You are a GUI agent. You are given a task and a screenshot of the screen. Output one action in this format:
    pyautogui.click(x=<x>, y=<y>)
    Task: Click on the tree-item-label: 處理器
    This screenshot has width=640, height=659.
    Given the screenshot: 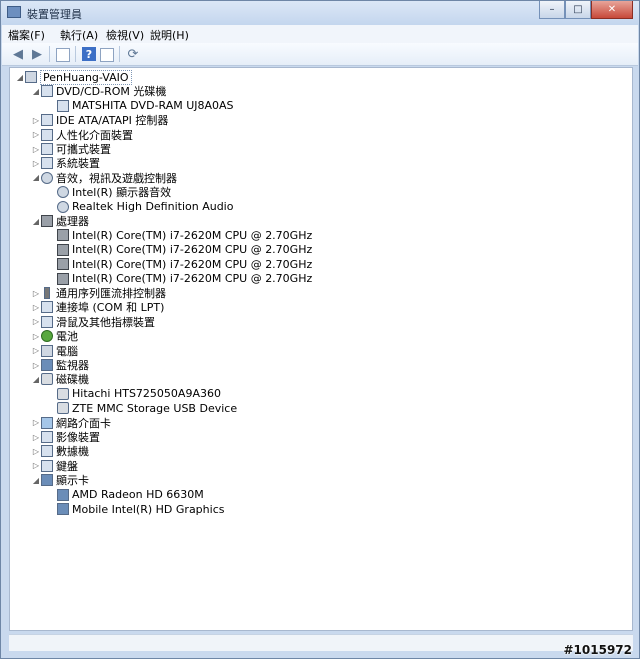 What is the action you would take?
    pyautogui.click(x=72, y=221)
    